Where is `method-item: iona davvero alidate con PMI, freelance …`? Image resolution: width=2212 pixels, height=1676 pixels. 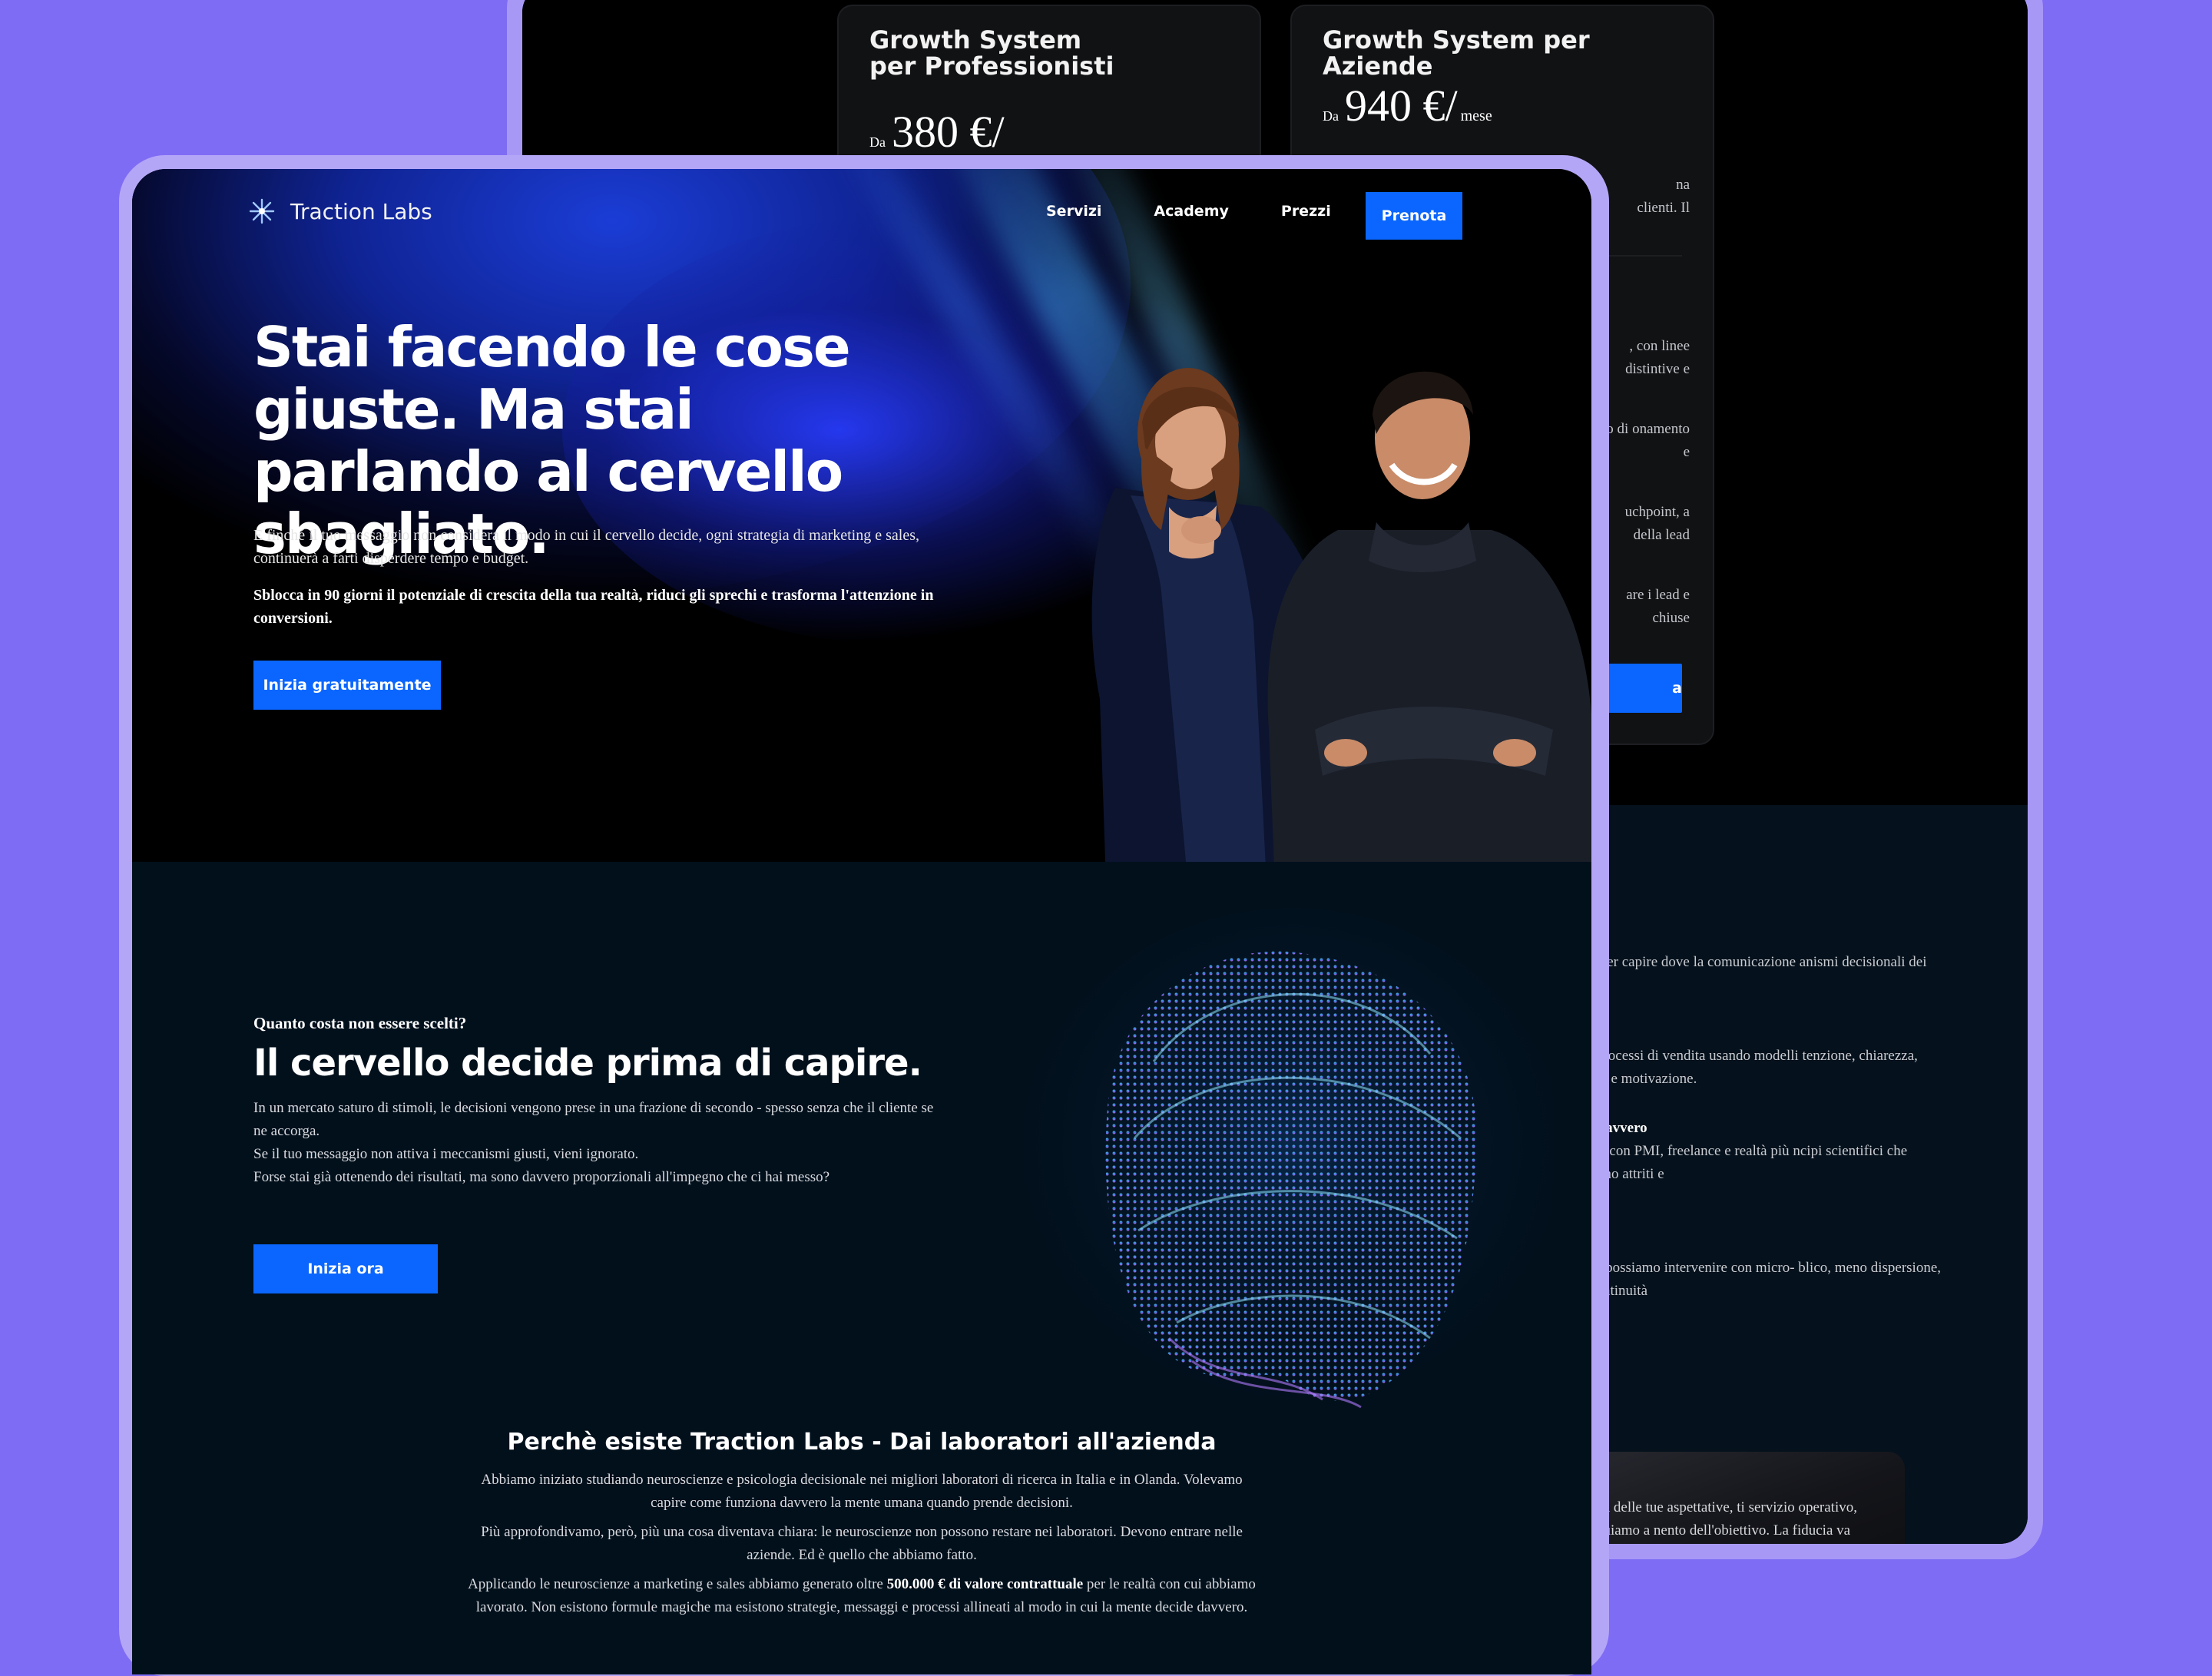 method-item: iona davvero alidate con PMI, freelance … is located at coordinates (1759, 1151).